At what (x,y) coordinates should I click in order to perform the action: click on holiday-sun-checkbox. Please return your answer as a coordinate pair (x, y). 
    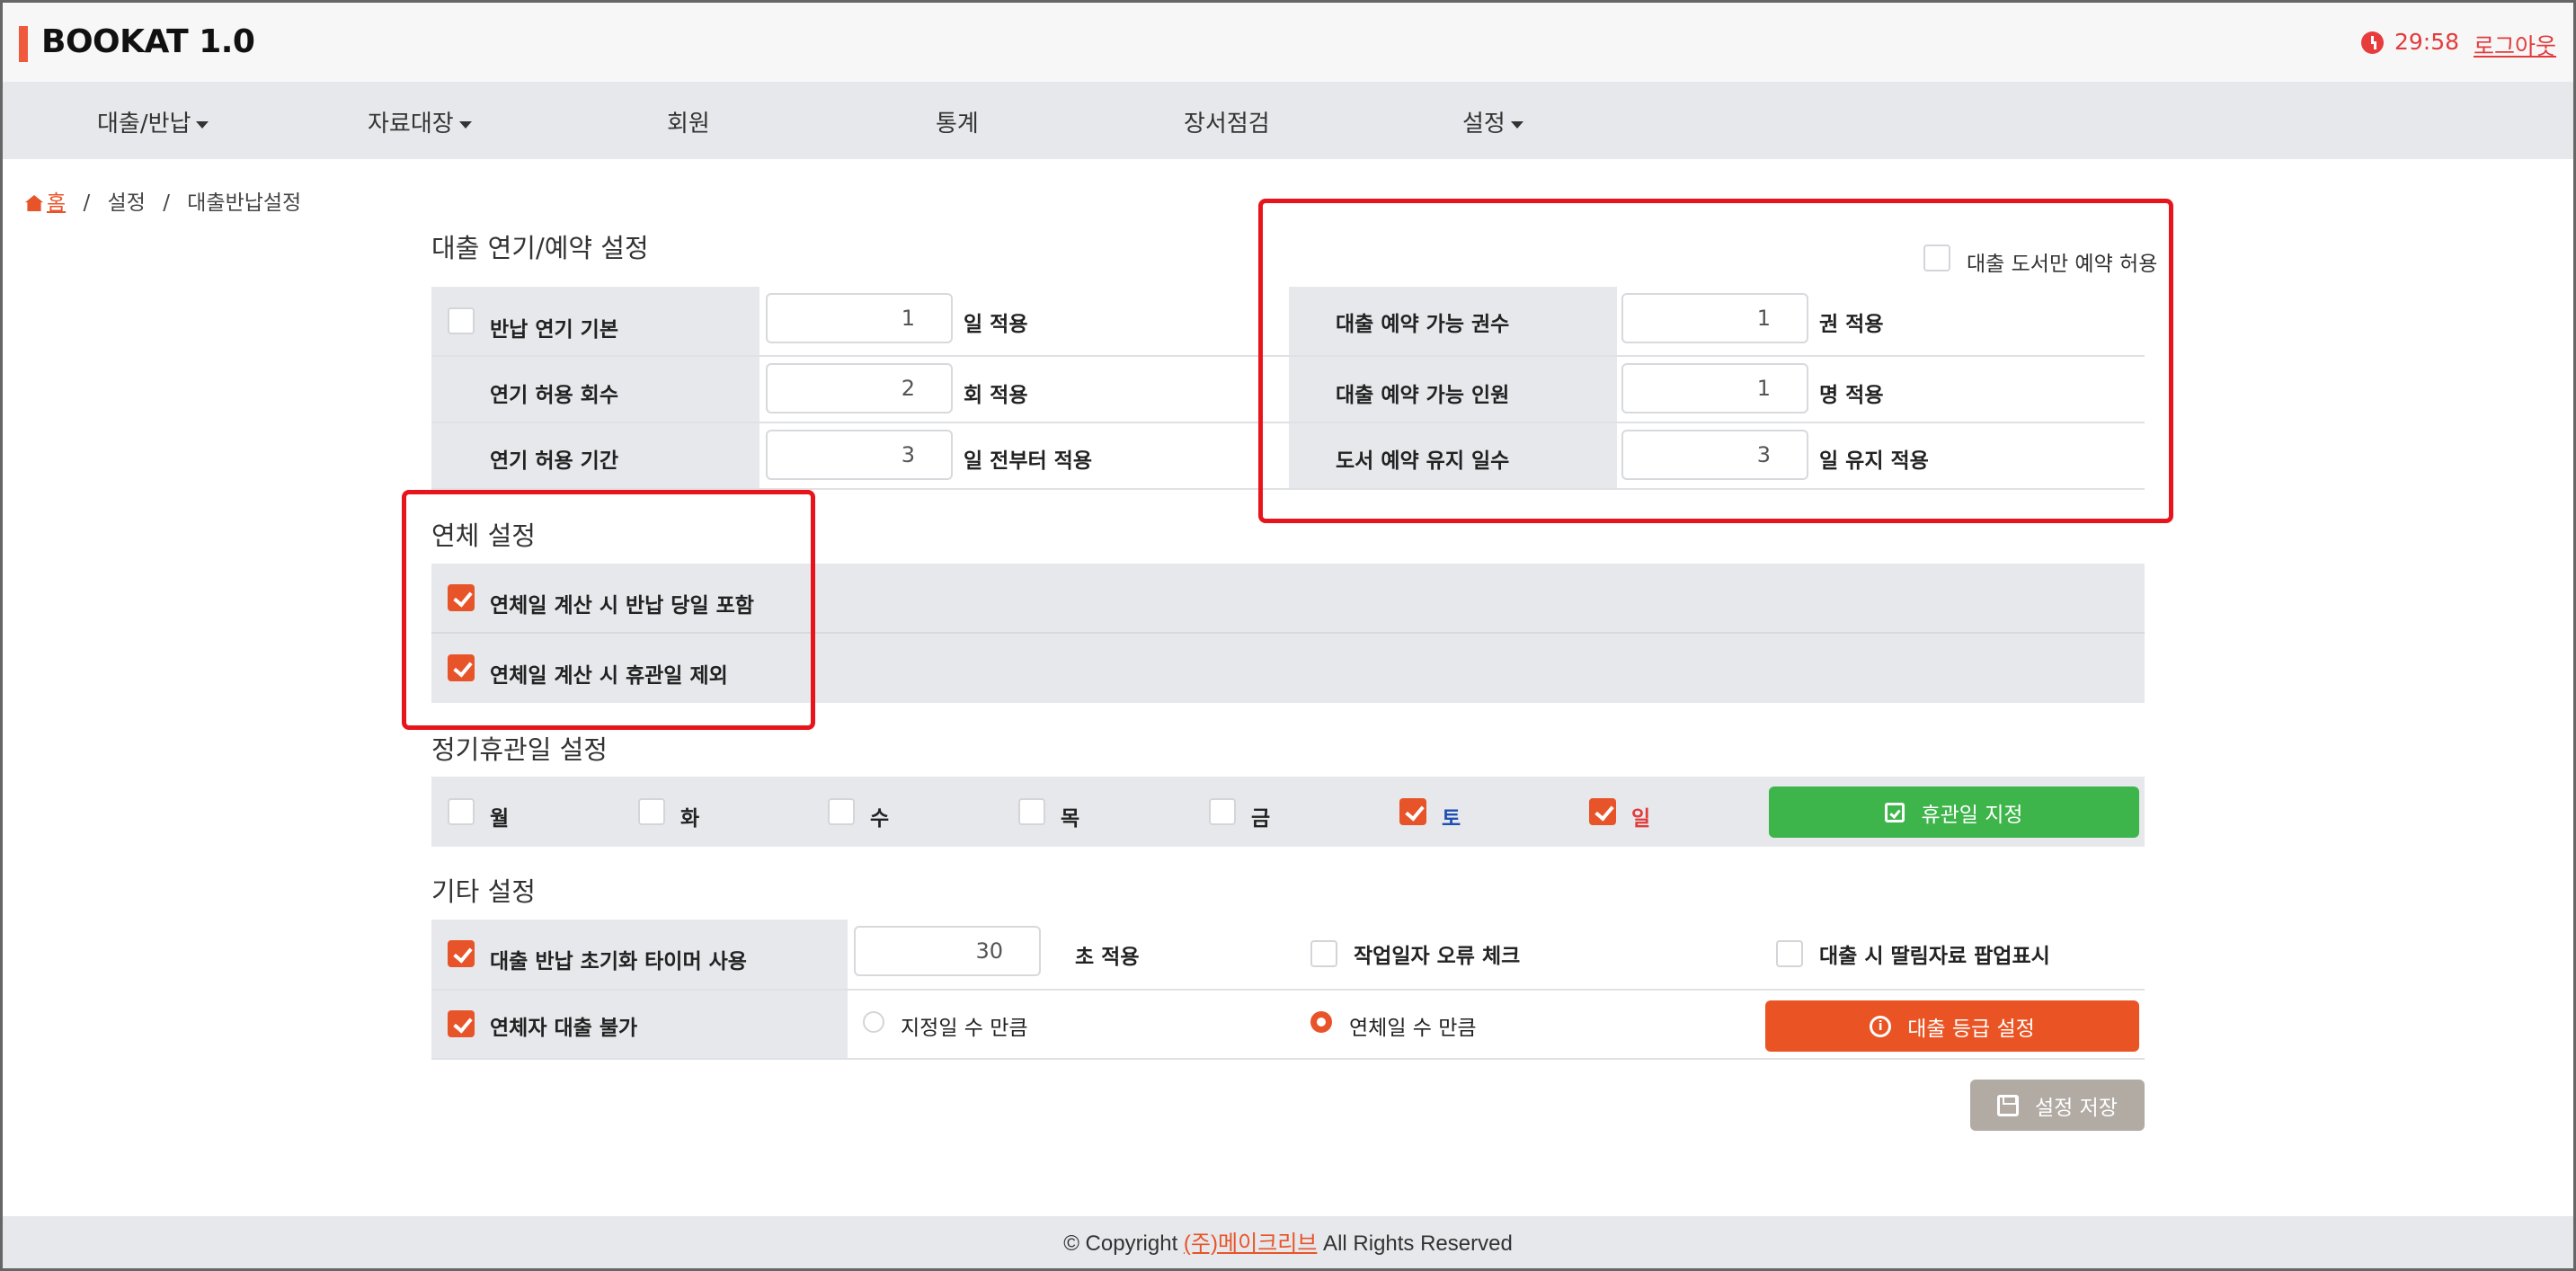
    Looking at the image, I should click on (1602, 812).